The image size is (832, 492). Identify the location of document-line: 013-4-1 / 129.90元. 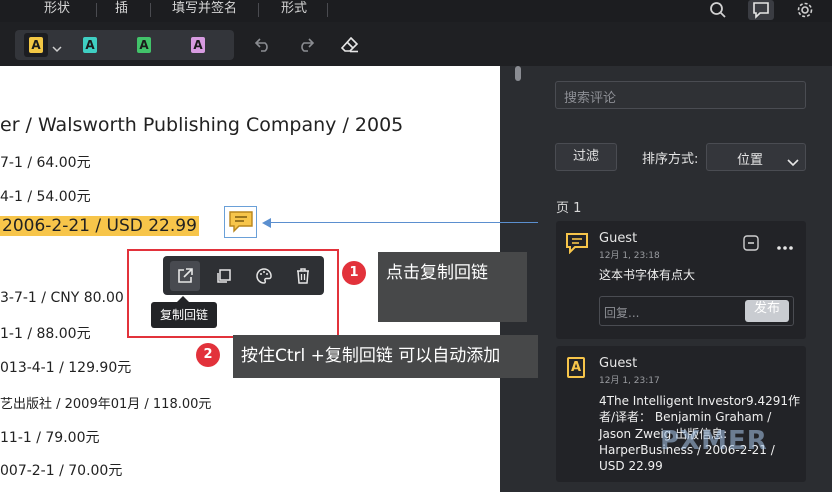
(66, 368).